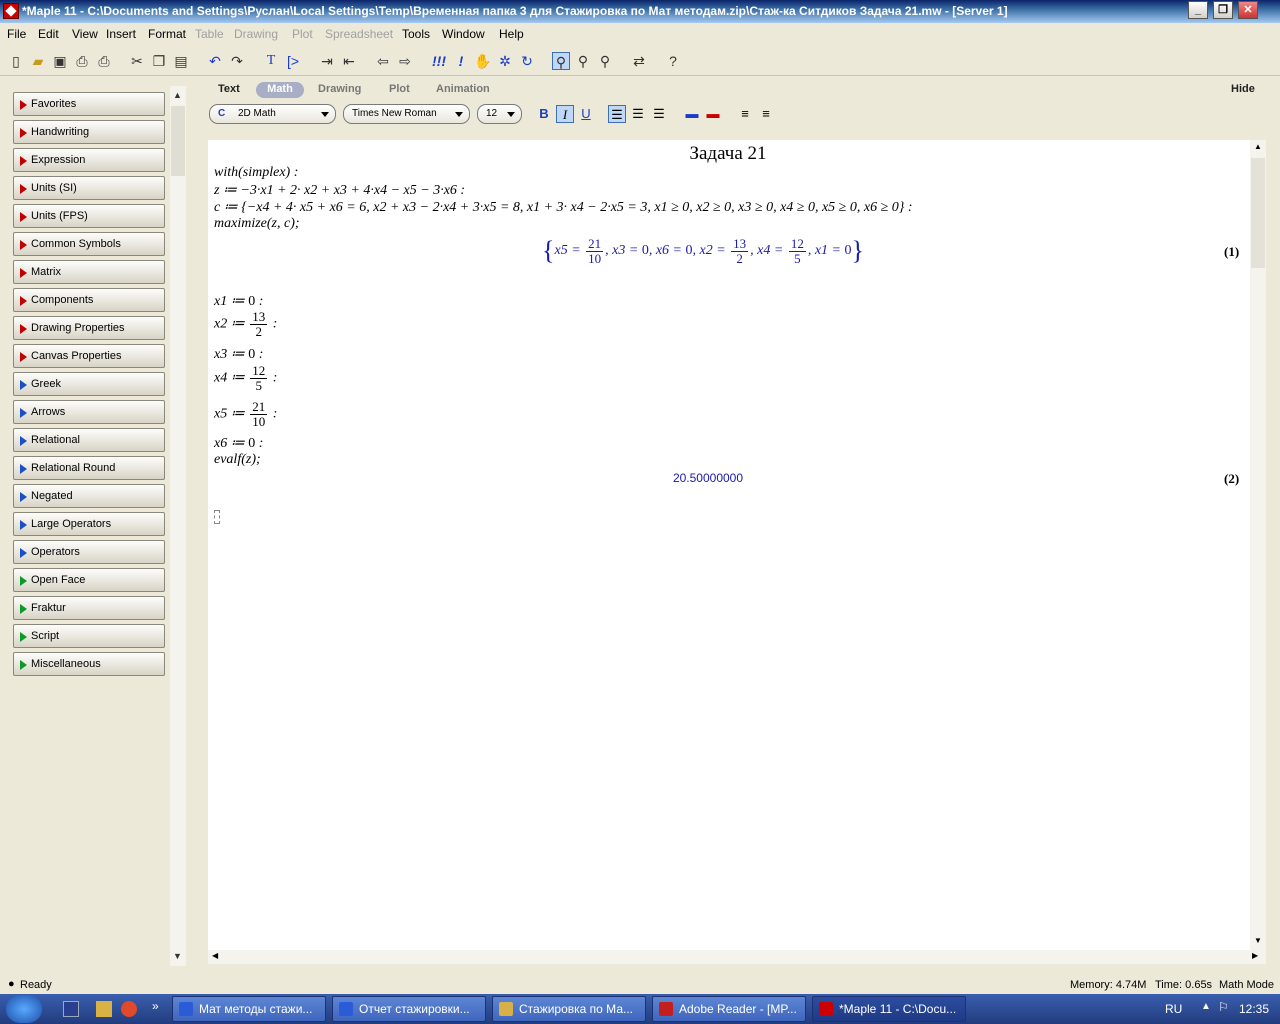 Image resolution: width=1280 pixels, height=1024 pixels. I want to click on input-line-evalf: evalf(z);, so click(237, 460).